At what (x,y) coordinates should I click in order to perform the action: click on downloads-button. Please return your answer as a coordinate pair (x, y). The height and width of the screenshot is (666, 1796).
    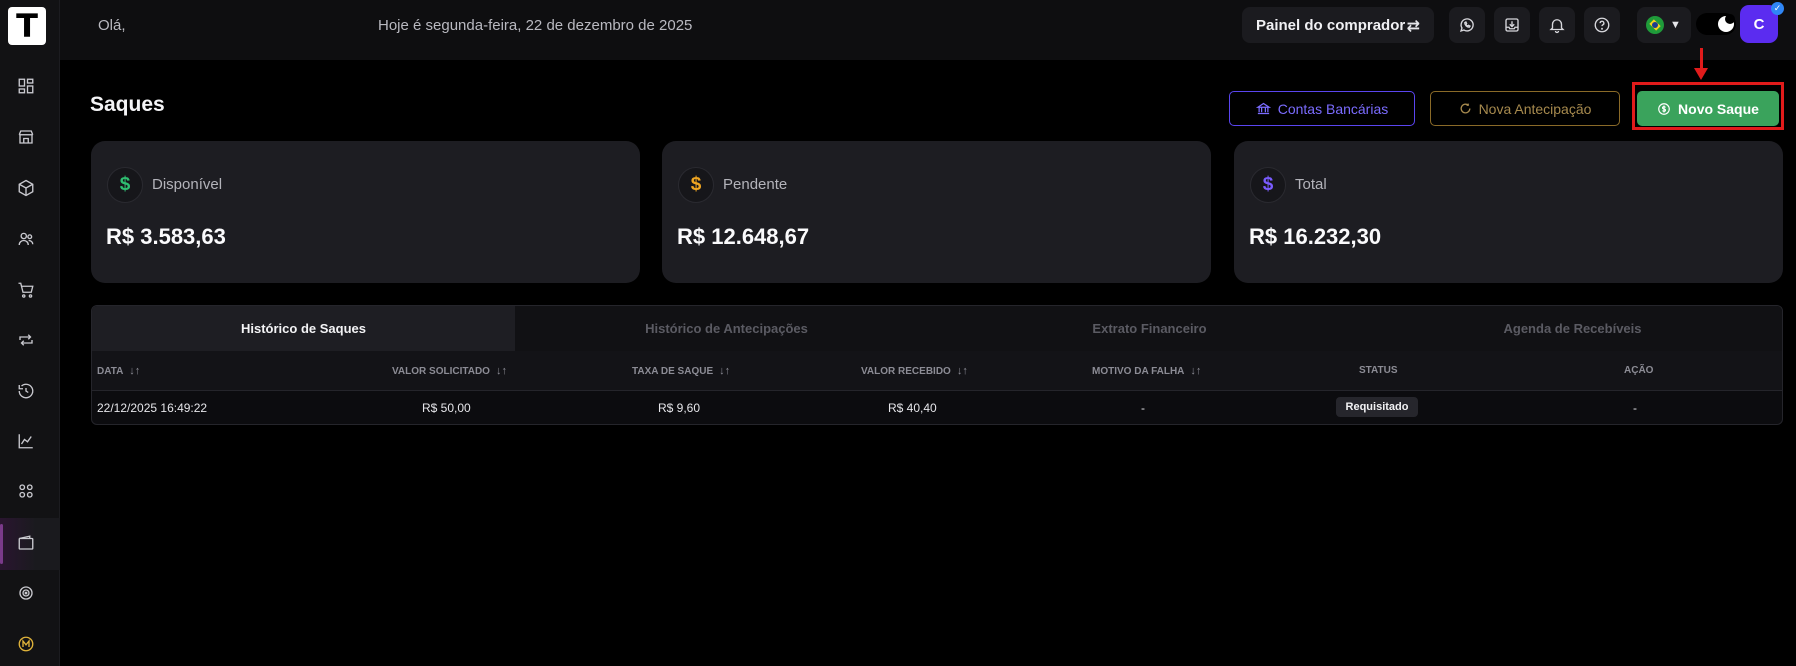
    Looking at the image, I should click on (1512, 25).